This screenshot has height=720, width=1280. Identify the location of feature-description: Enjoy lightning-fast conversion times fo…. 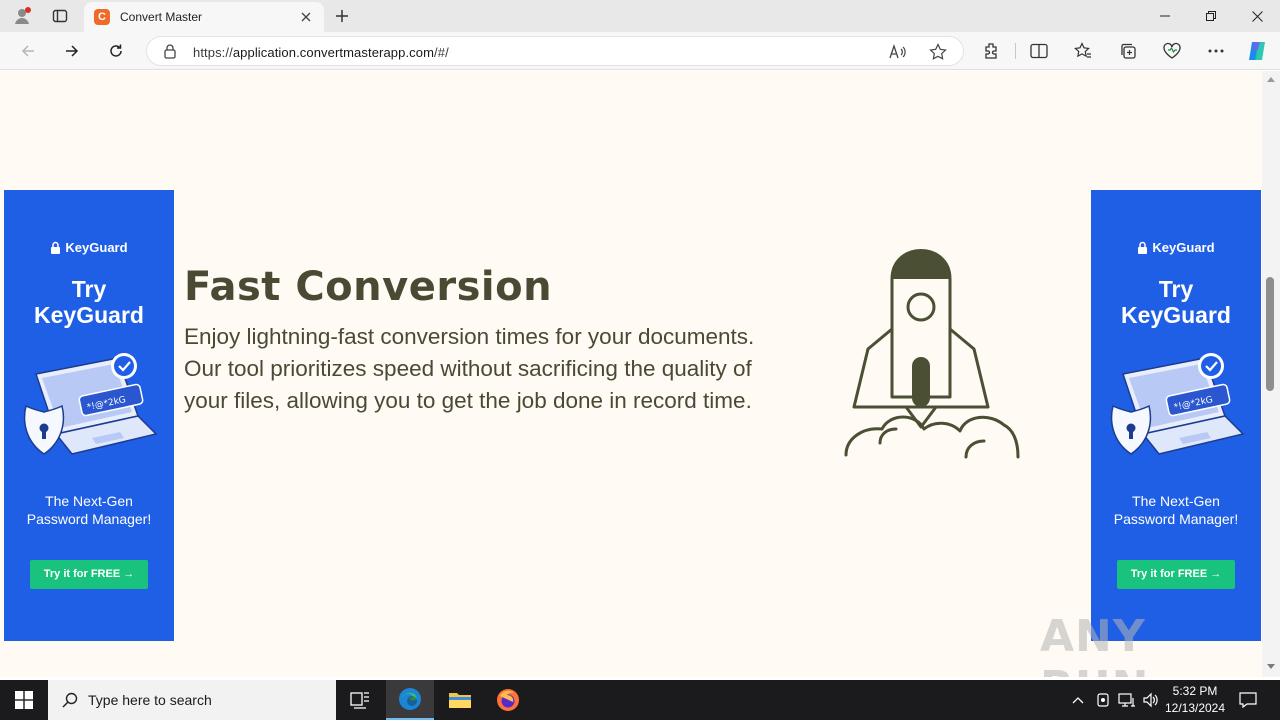
(469, 368).